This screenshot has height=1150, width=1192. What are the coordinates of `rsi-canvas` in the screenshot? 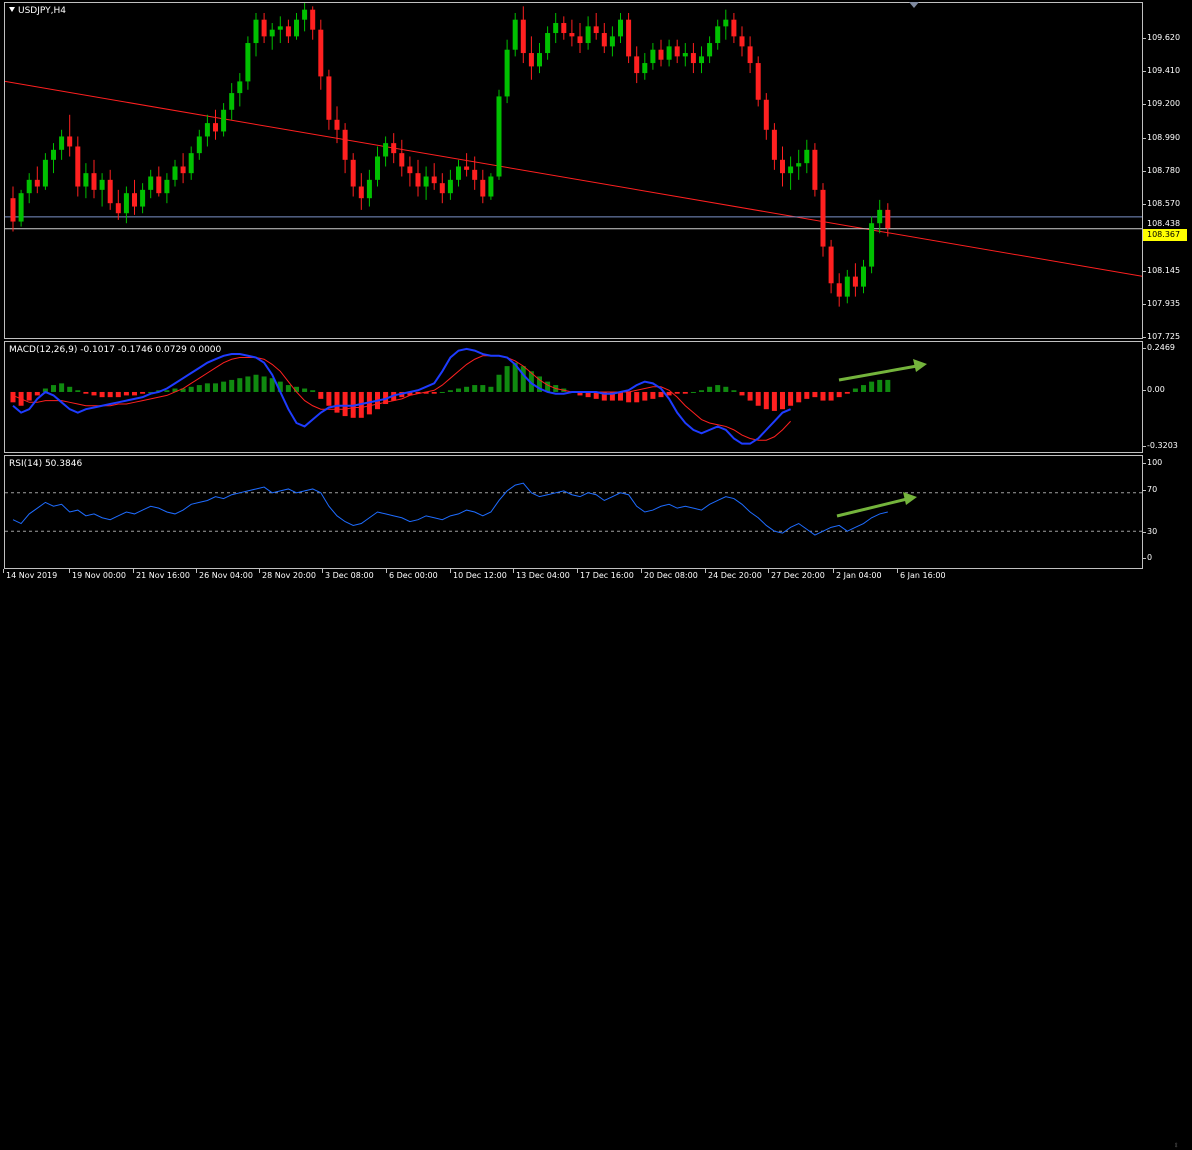 It's located at (574, 512).